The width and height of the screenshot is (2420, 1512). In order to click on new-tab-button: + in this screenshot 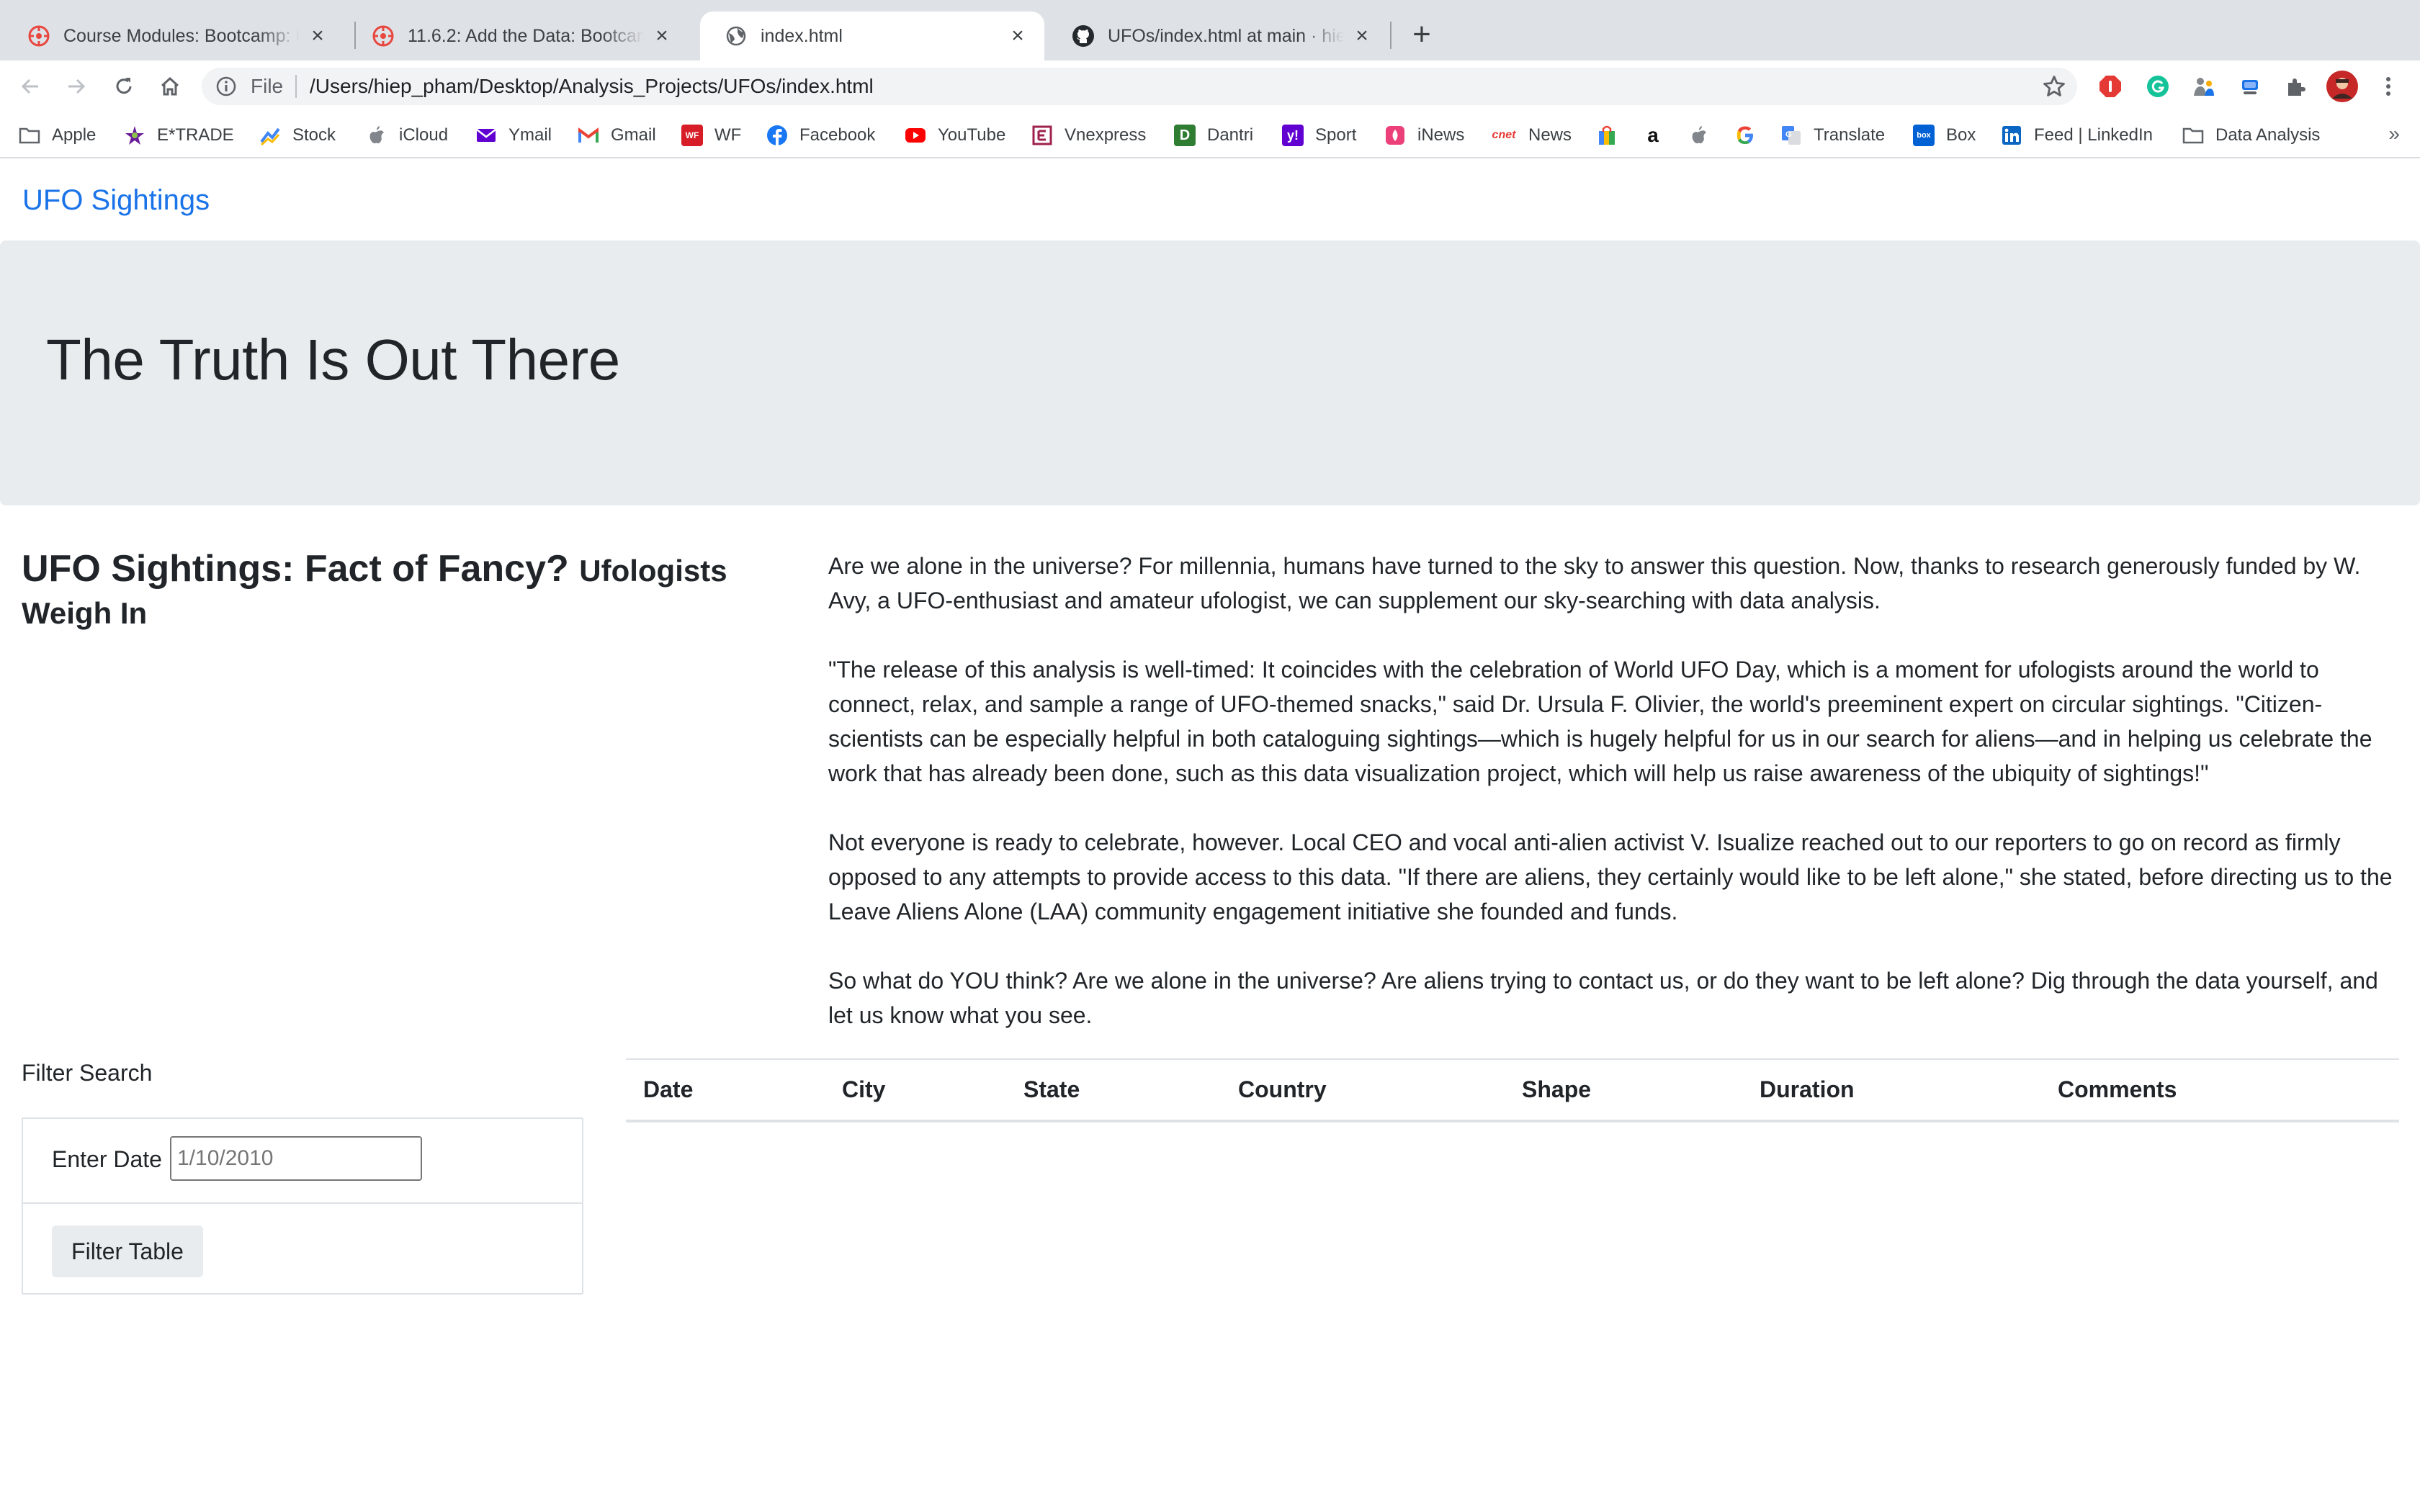, I will do `click(1422, 34)`.